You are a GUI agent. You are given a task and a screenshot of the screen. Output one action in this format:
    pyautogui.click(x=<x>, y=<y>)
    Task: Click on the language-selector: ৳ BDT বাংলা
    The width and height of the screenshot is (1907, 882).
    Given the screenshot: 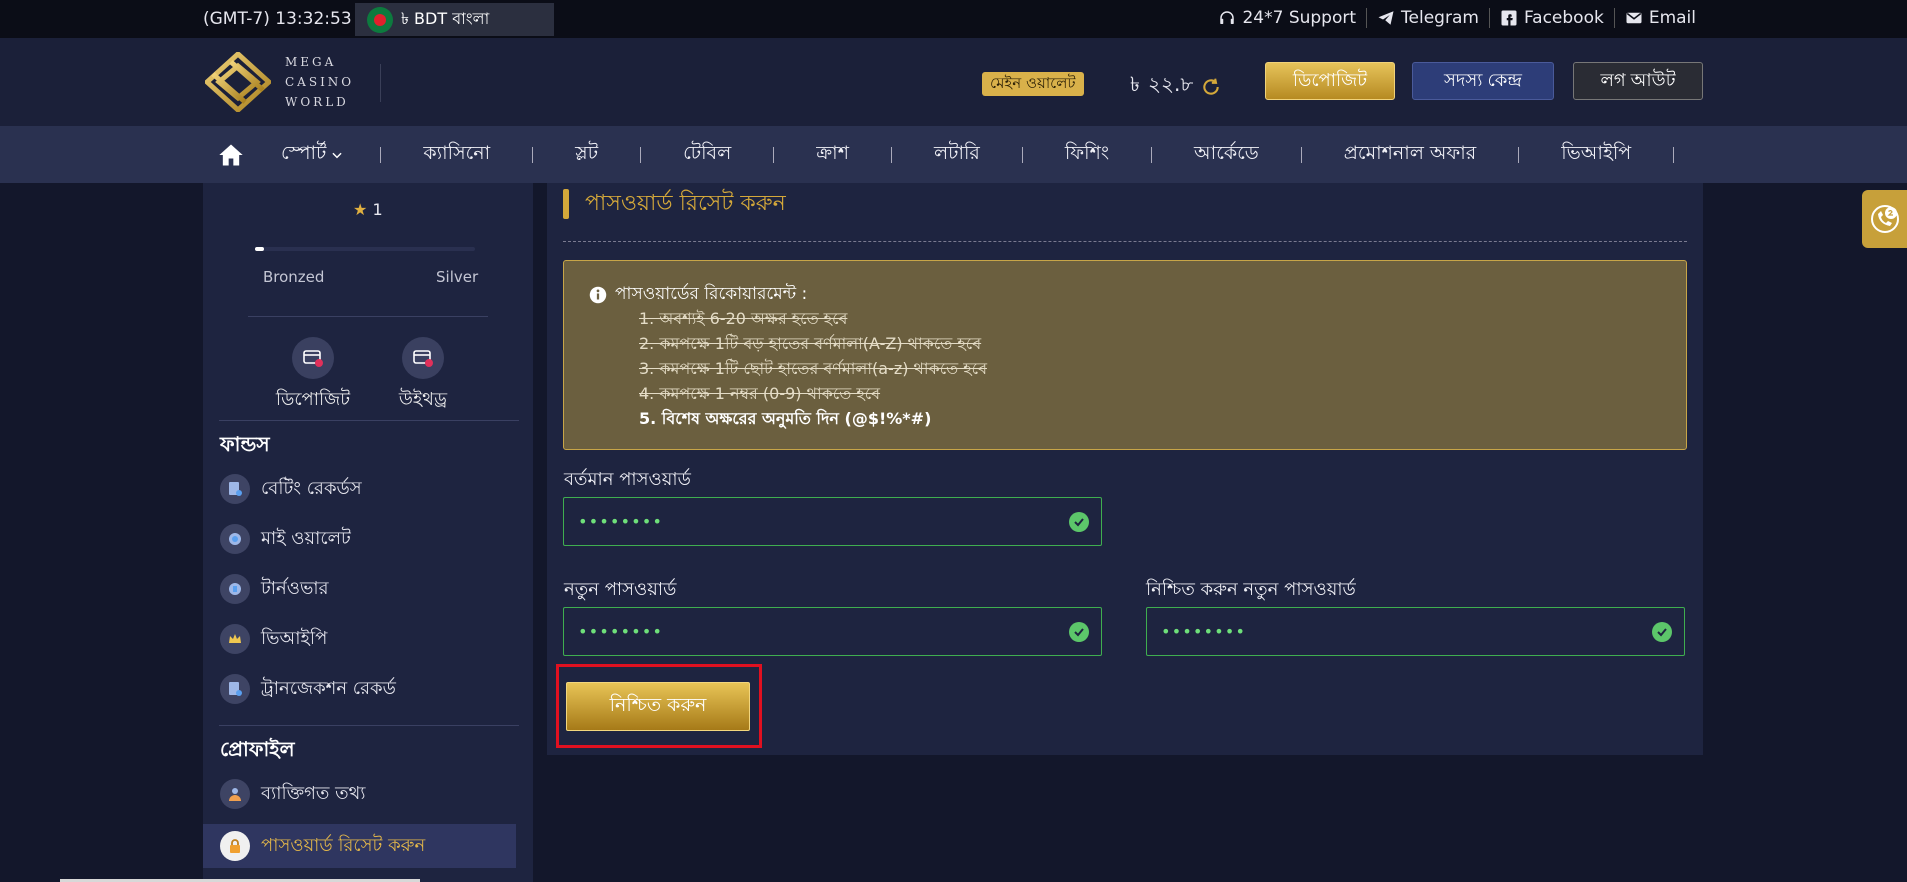 What is the action you would take?
    pyautogui.click(x=454, y=19)
    